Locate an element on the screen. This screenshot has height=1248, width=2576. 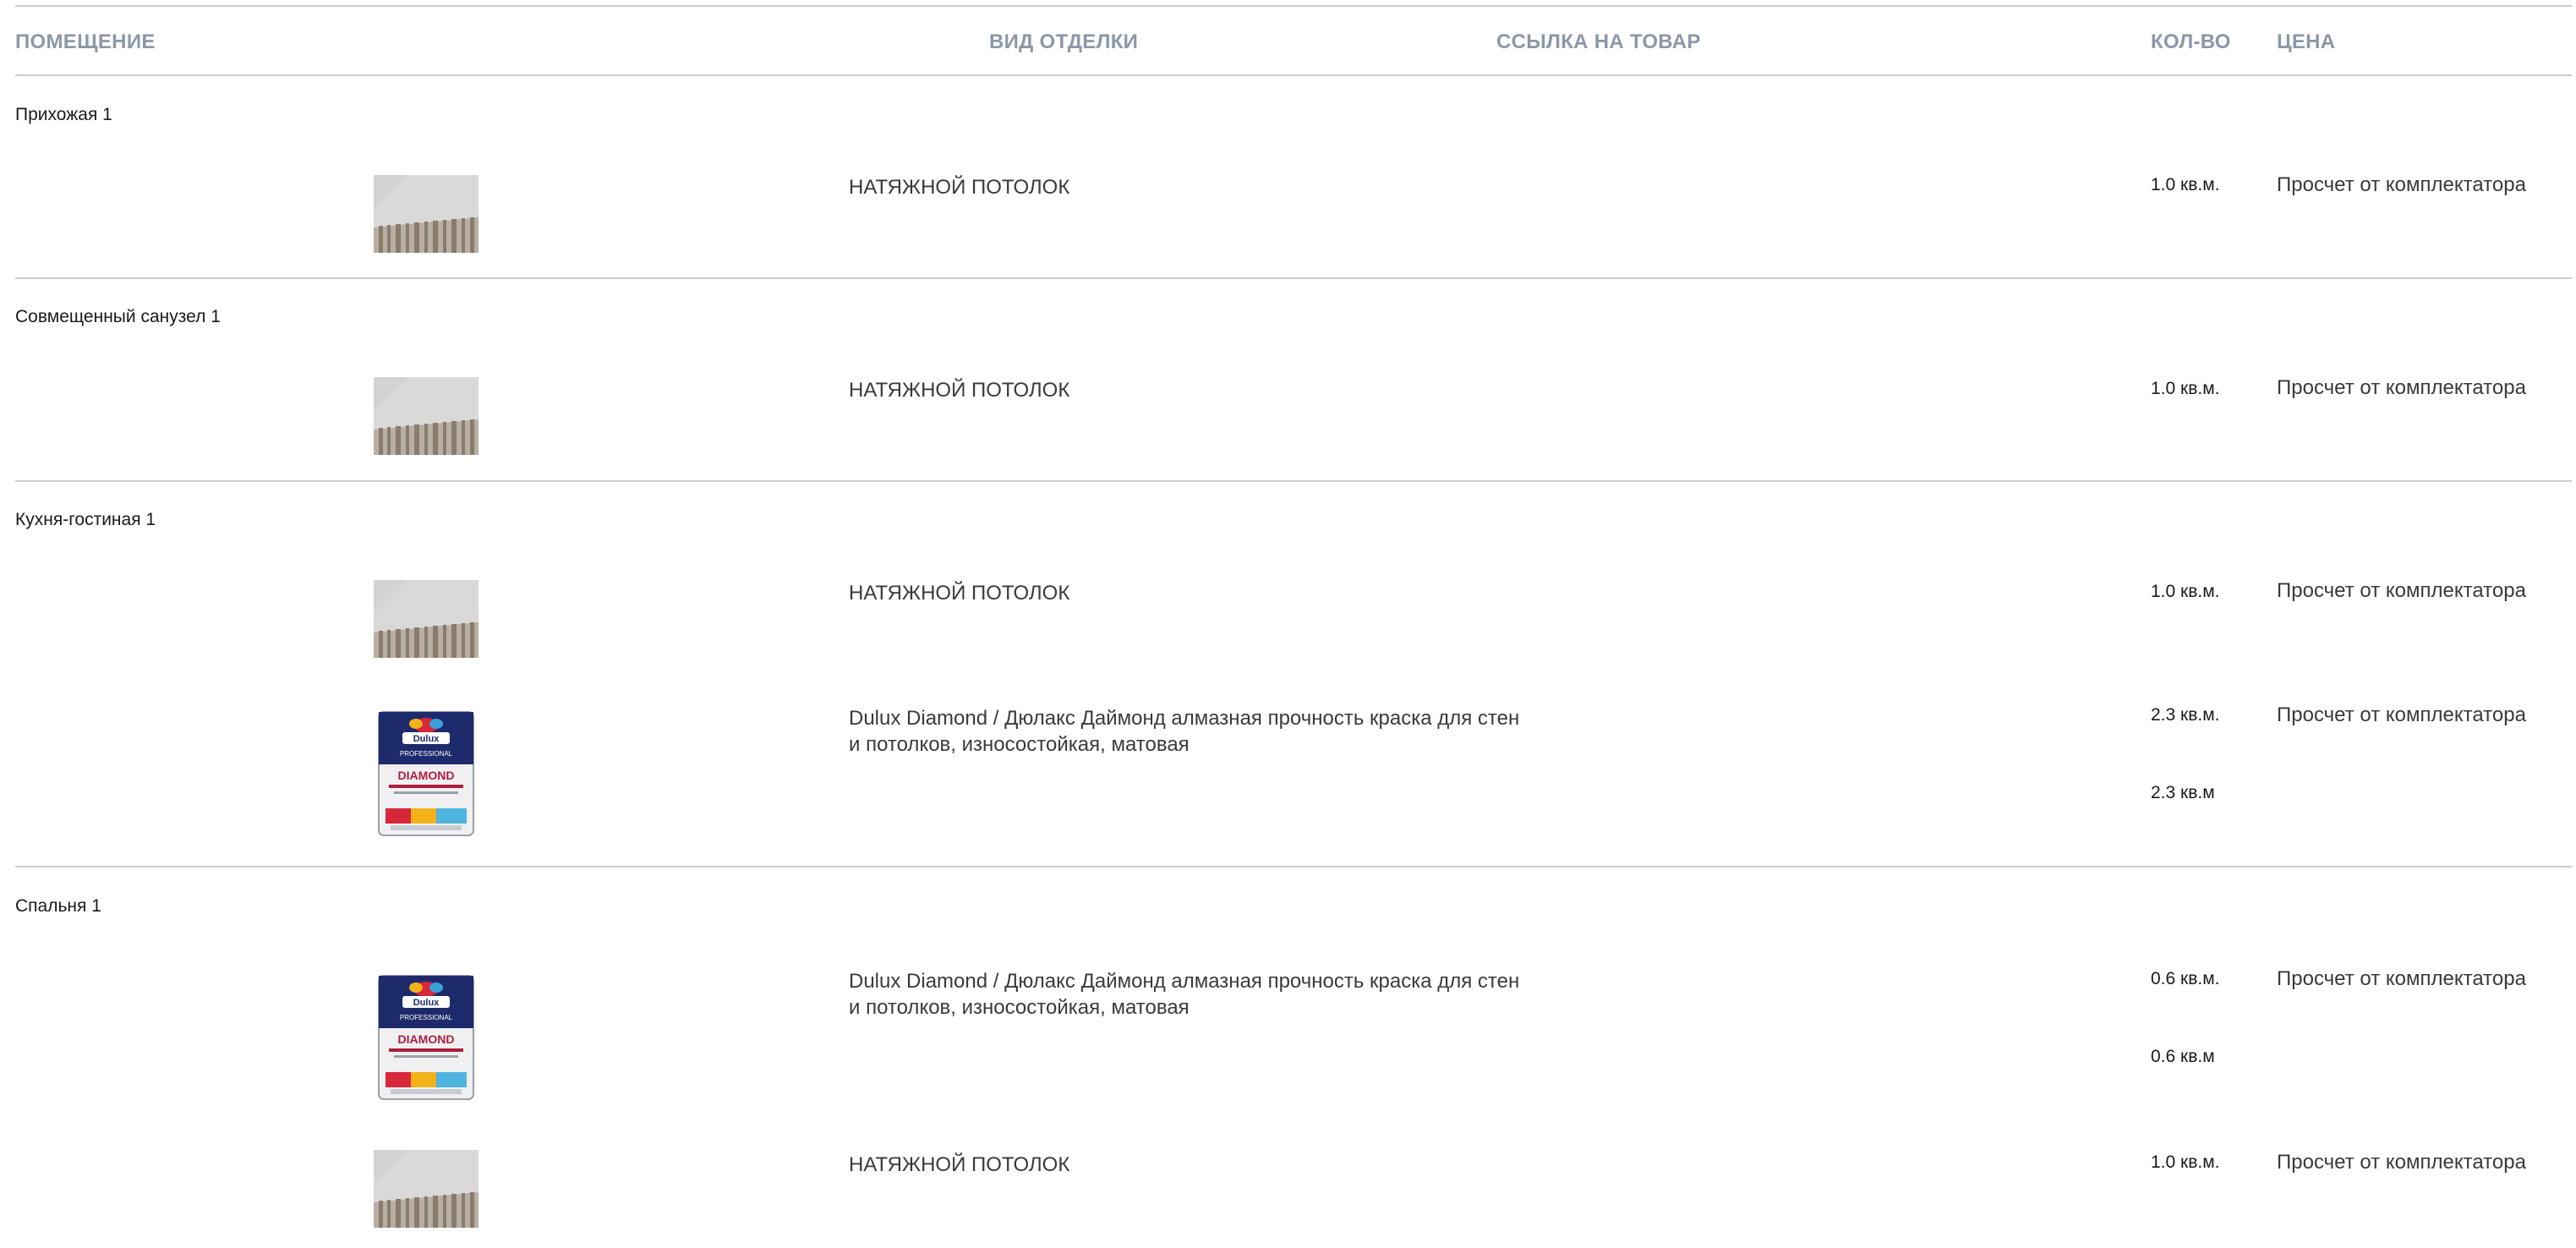
header-divider is located at coordinates (1293, 75).